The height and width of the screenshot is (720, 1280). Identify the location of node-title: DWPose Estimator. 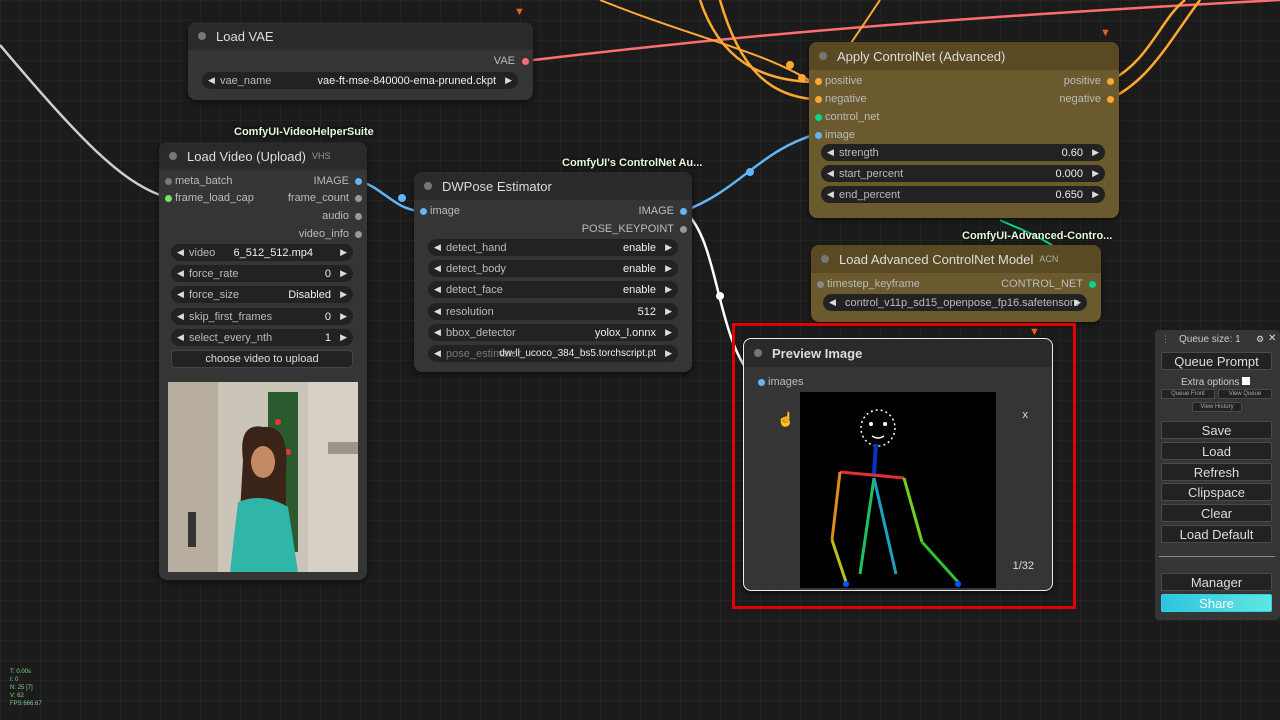
(553, 186).